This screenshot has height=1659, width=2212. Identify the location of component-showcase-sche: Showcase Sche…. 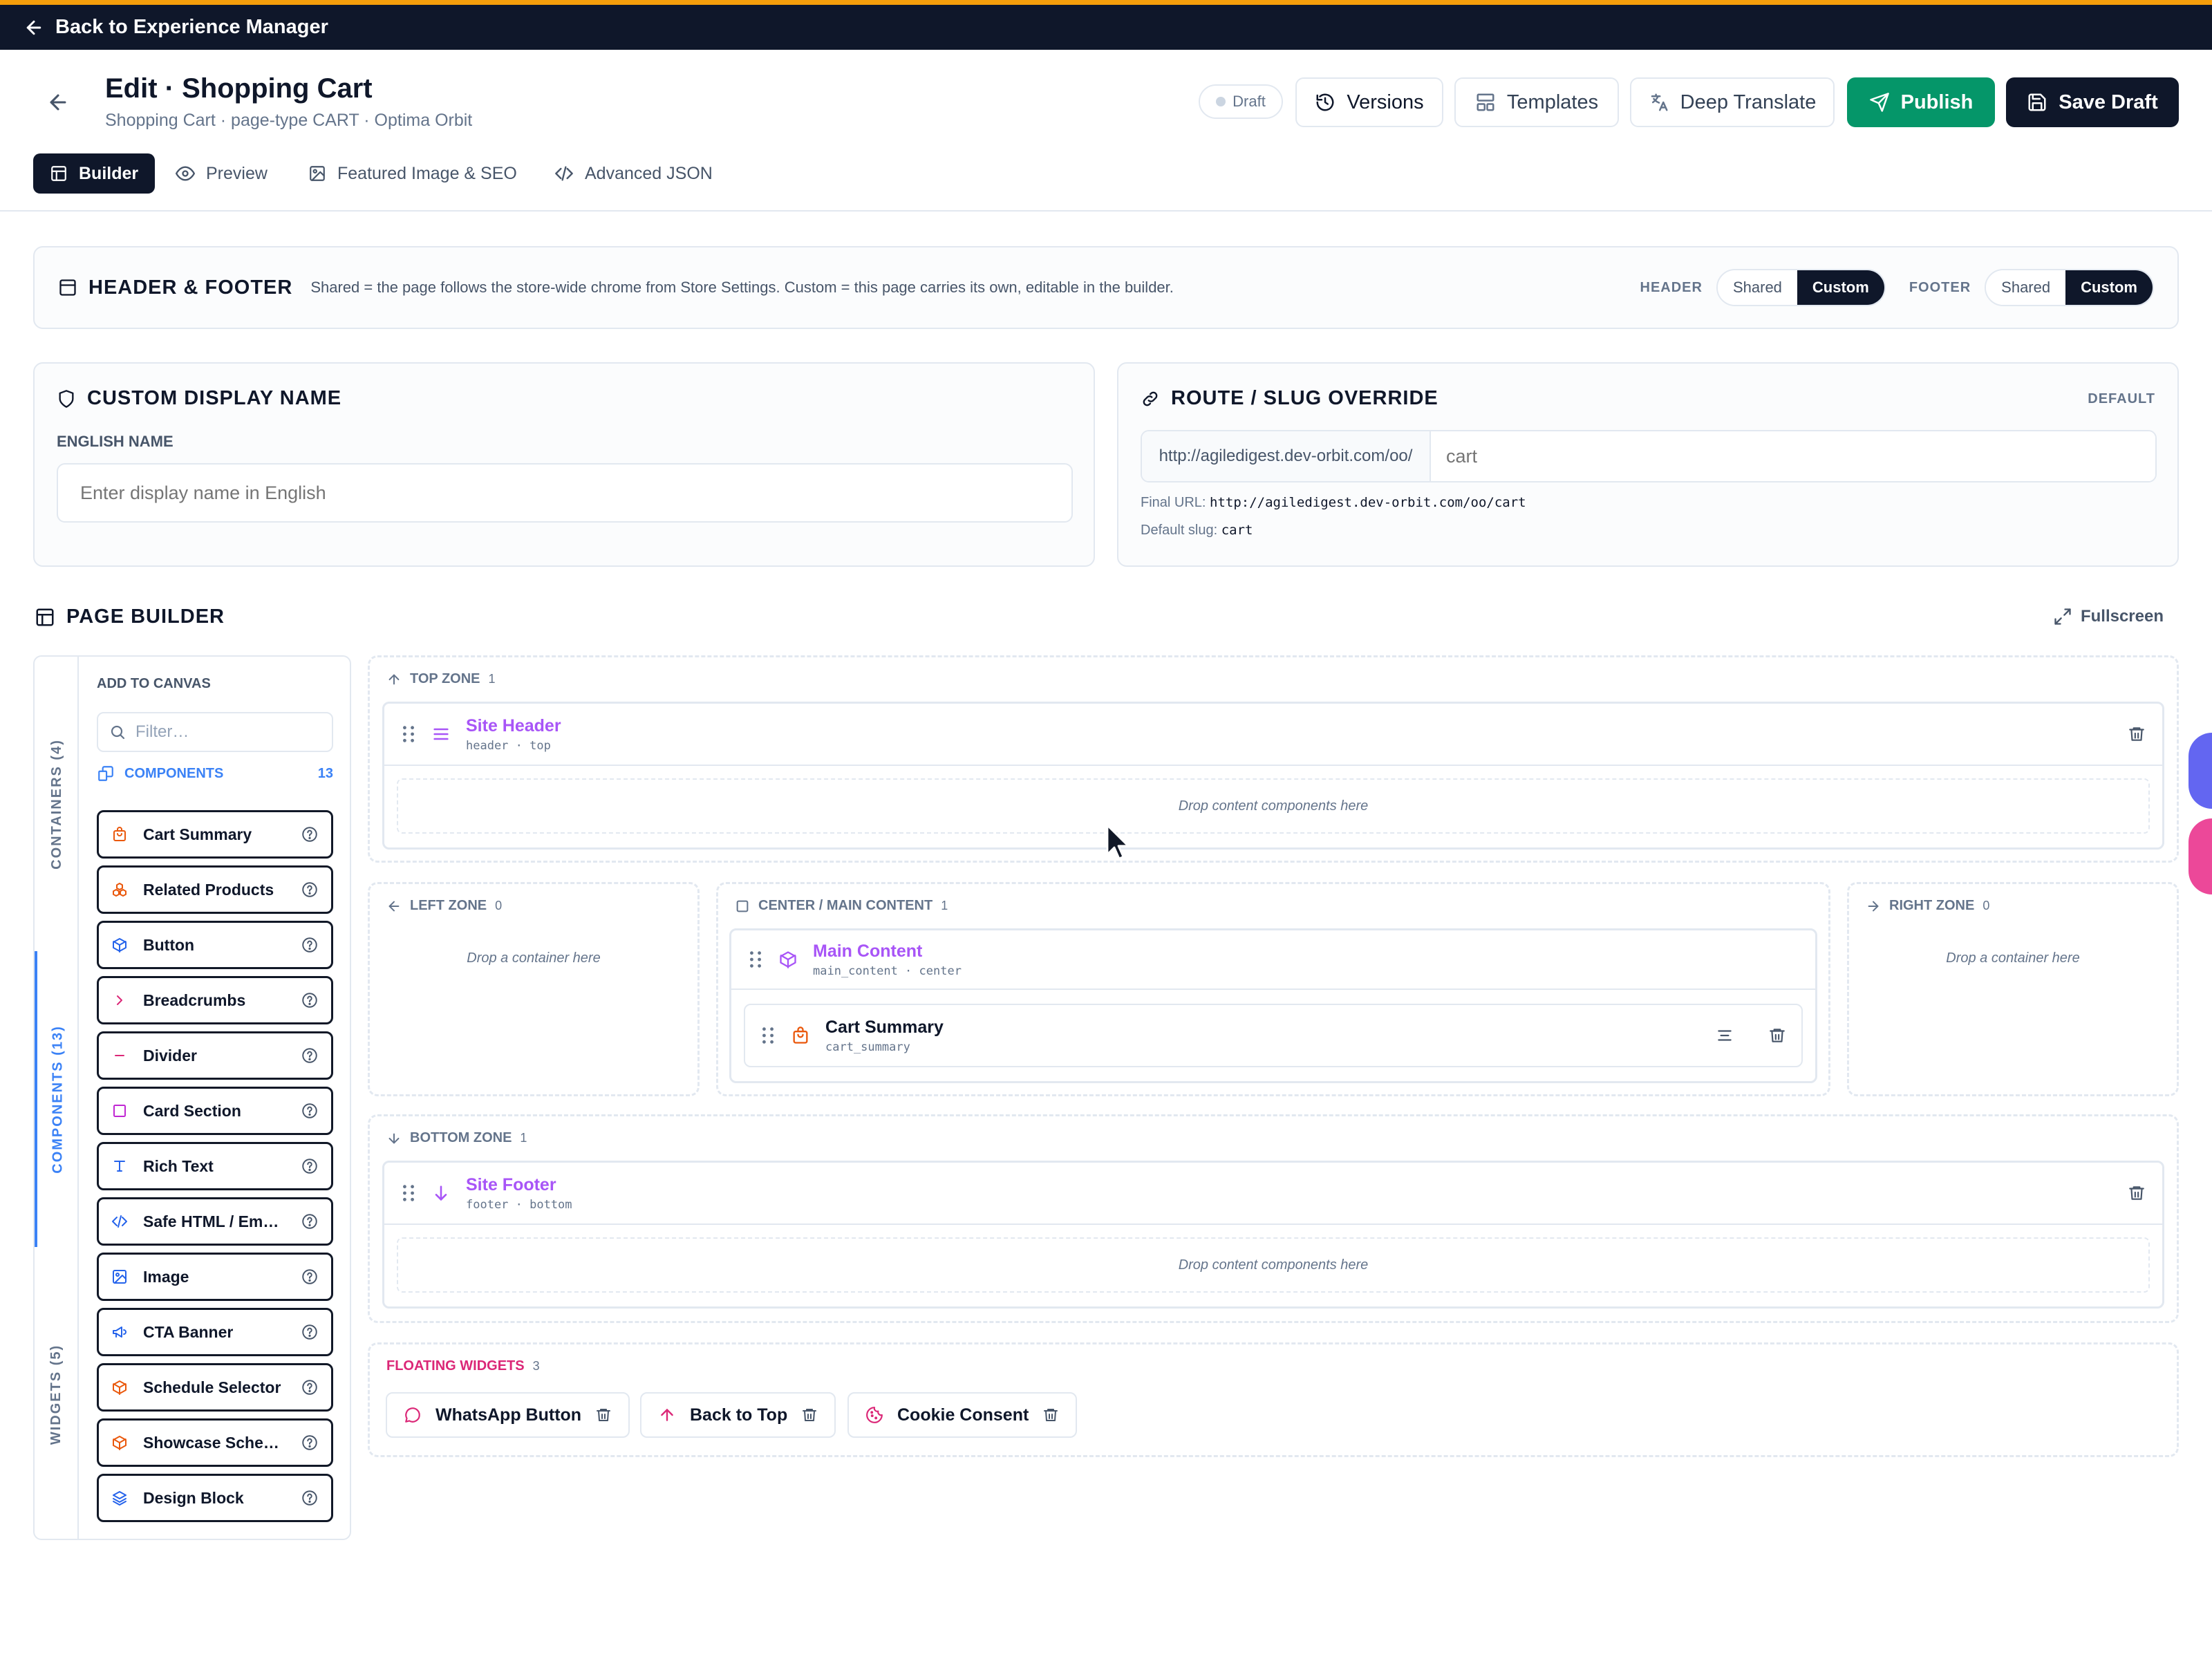
(215, 1442).